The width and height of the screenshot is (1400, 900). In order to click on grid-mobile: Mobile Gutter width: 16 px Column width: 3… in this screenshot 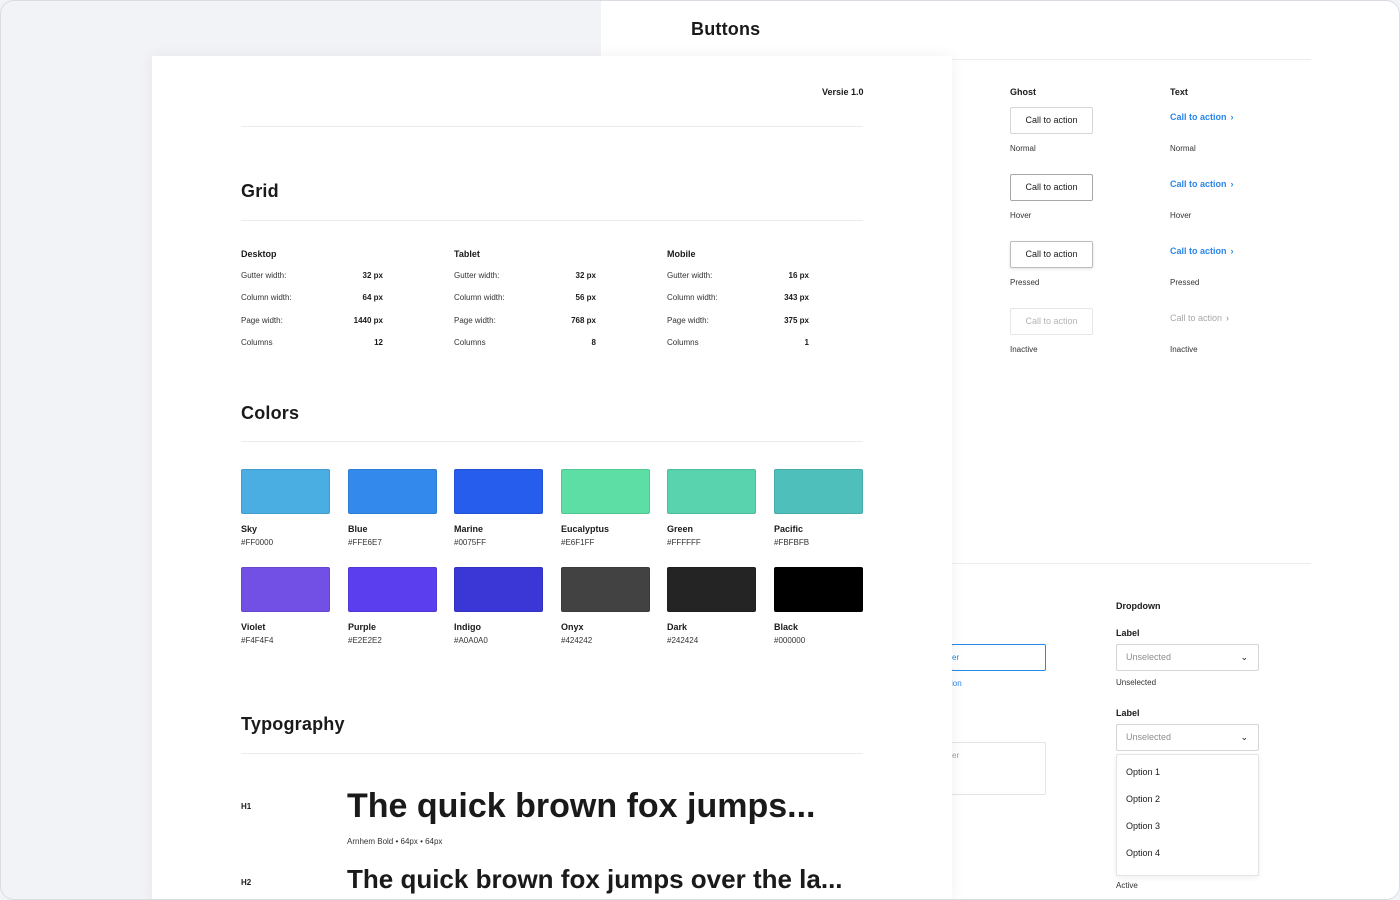, I will do `click(738, 304)`.